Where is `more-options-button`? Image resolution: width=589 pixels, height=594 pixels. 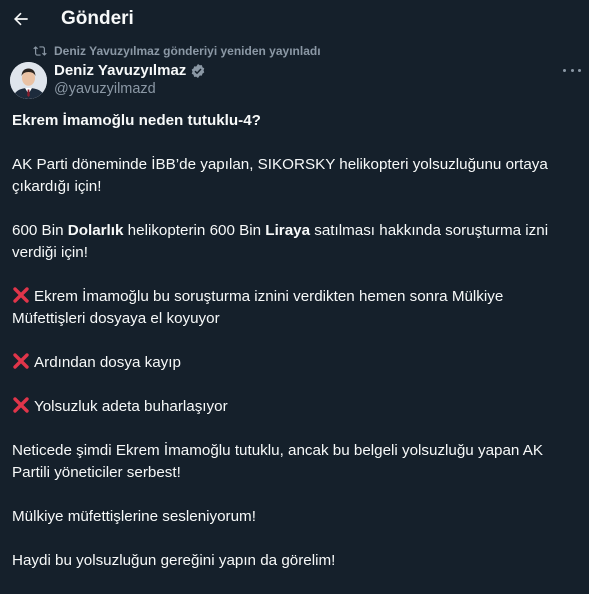 more-options-button is located at coordinates (572, 70).